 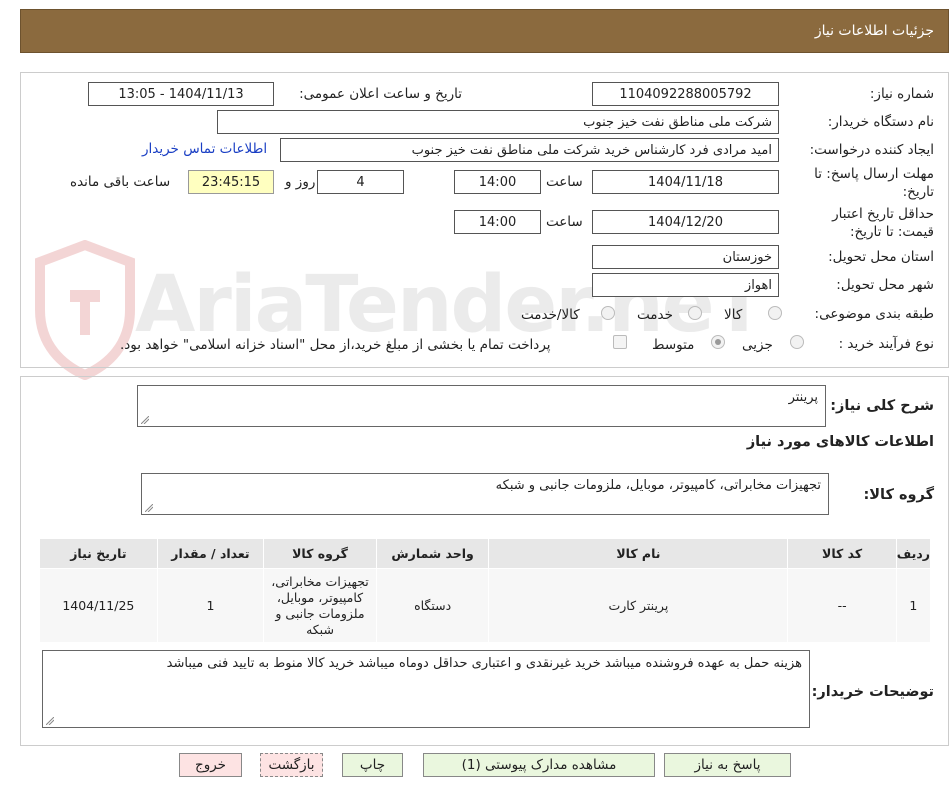 What do you see at coordinates (210, 553) in the screenshot?
I see `col-qty: تعداد / مقدار` at bounding box center [210, 553].